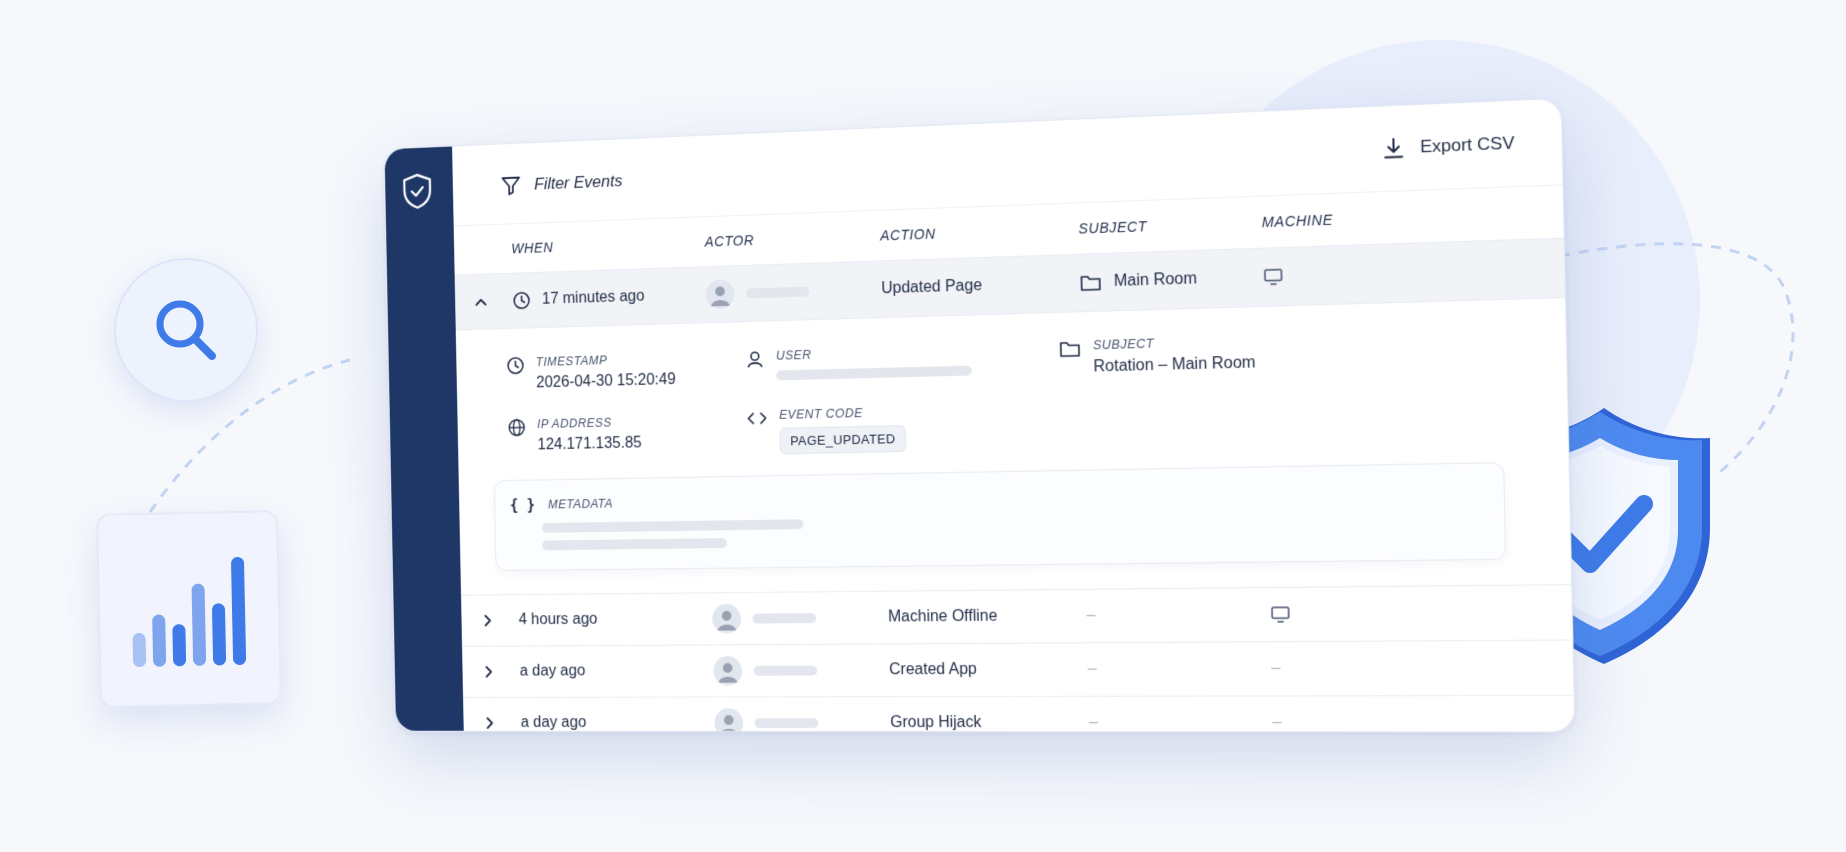 Image resolution: width=1846 pixels, height=852 pixels. What do you see at coordinates (606, 381) in the screenshot?
I see `timestamp-value: 2026-04-30 15:20:49` at bounding box center [606, 381].